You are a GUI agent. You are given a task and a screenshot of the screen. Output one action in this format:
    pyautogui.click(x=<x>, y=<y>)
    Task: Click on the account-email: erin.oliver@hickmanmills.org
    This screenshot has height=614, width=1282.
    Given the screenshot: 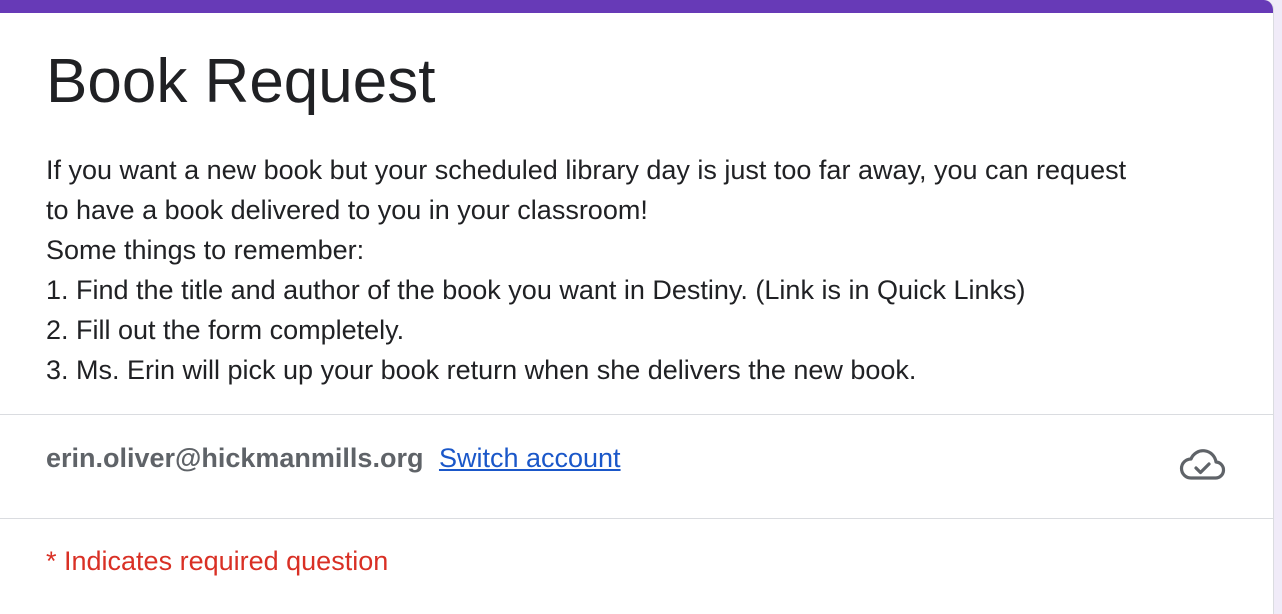 What is the action you would take?
    pyautogui.click(x=235, y=458)
    